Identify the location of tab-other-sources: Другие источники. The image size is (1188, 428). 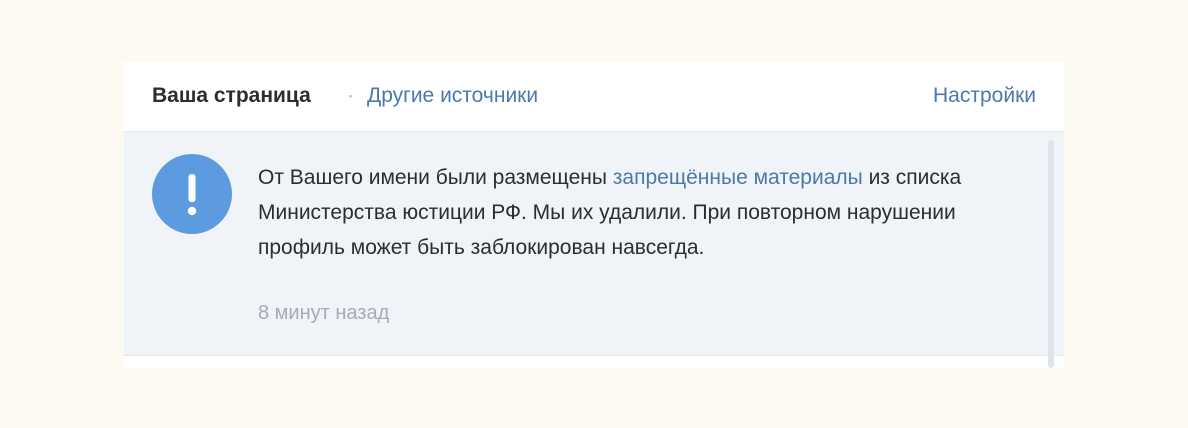
(452, 96).